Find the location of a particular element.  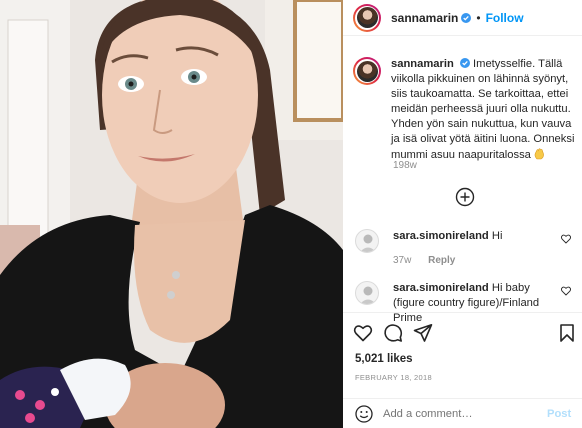

comment-body: sara.simonireland Hi 37w Reply is located at coordinates (478, 248).